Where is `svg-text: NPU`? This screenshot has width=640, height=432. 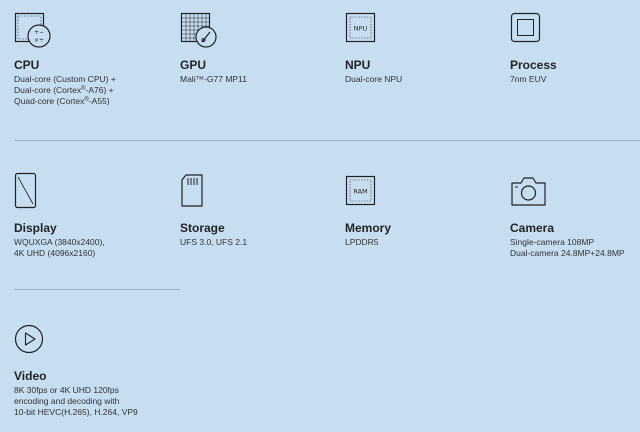
svg-text: NPU is located at coordinates (361, 29).